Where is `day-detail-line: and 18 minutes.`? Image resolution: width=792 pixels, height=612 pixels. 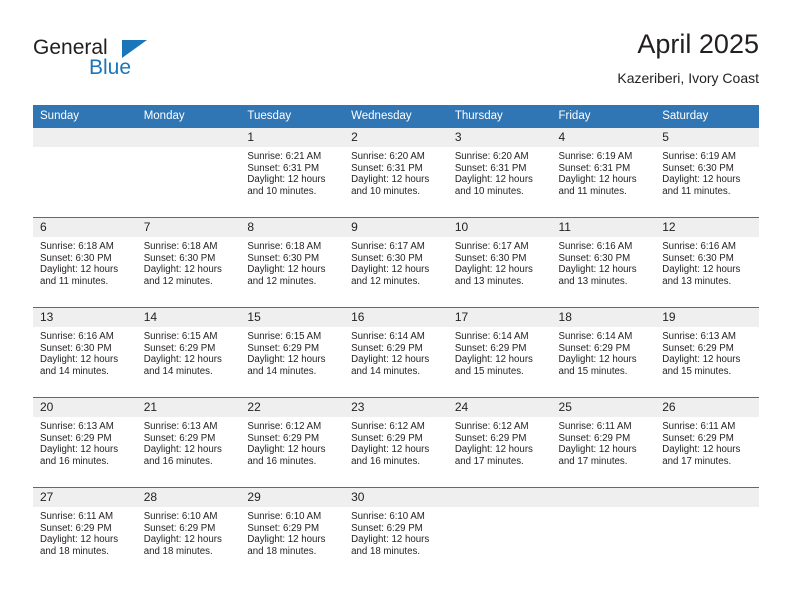 day-detail-line: and 18 minutes. is located at coordinates (178, 551).